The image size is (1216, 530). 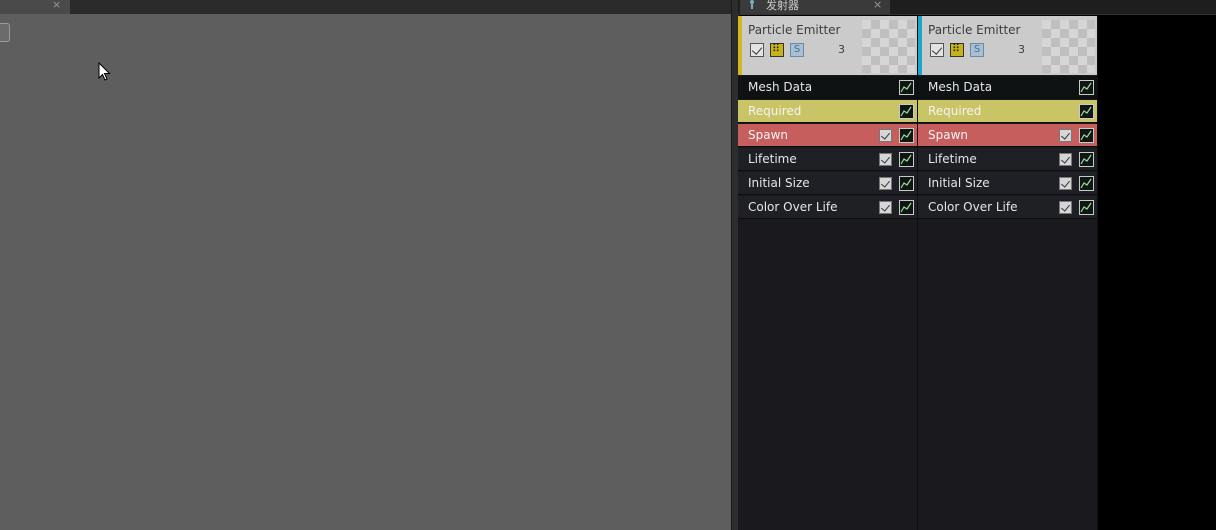 I want to click on viewport-options-button, so click(x=5, y=32).